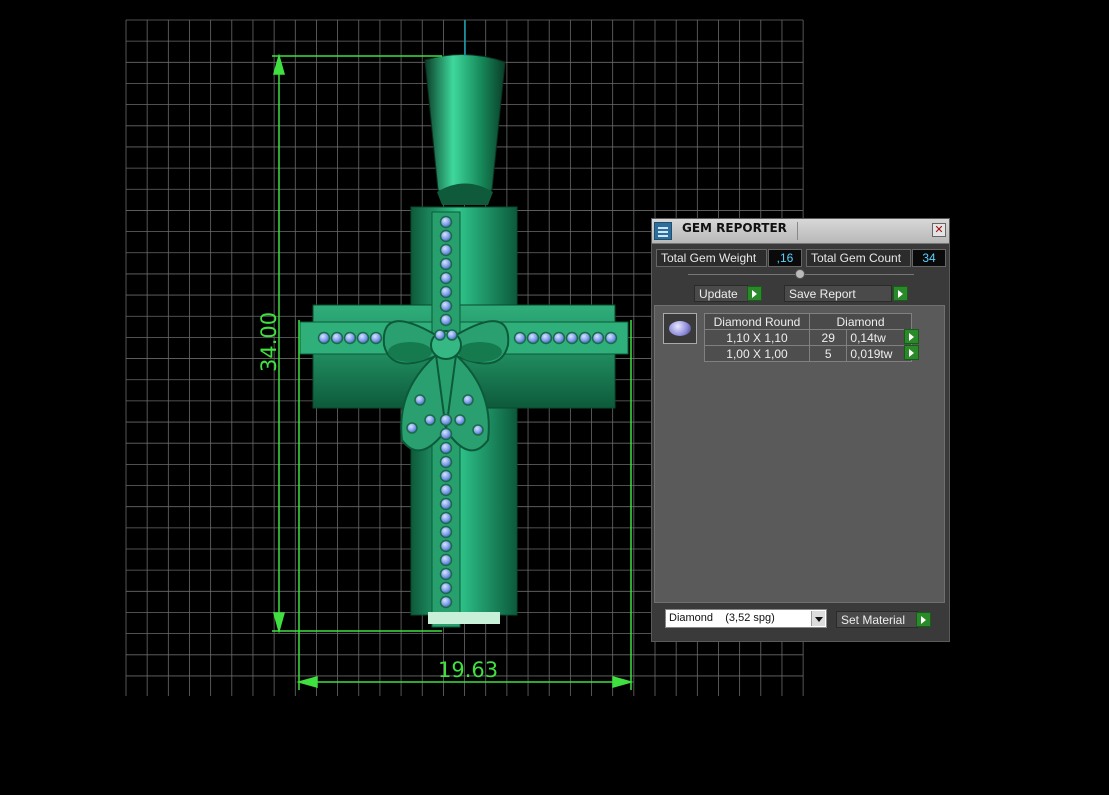  Describe the element at coordinates (269, 342) in the screenshot. I see `height-dimension-label: 34.00` at that location.